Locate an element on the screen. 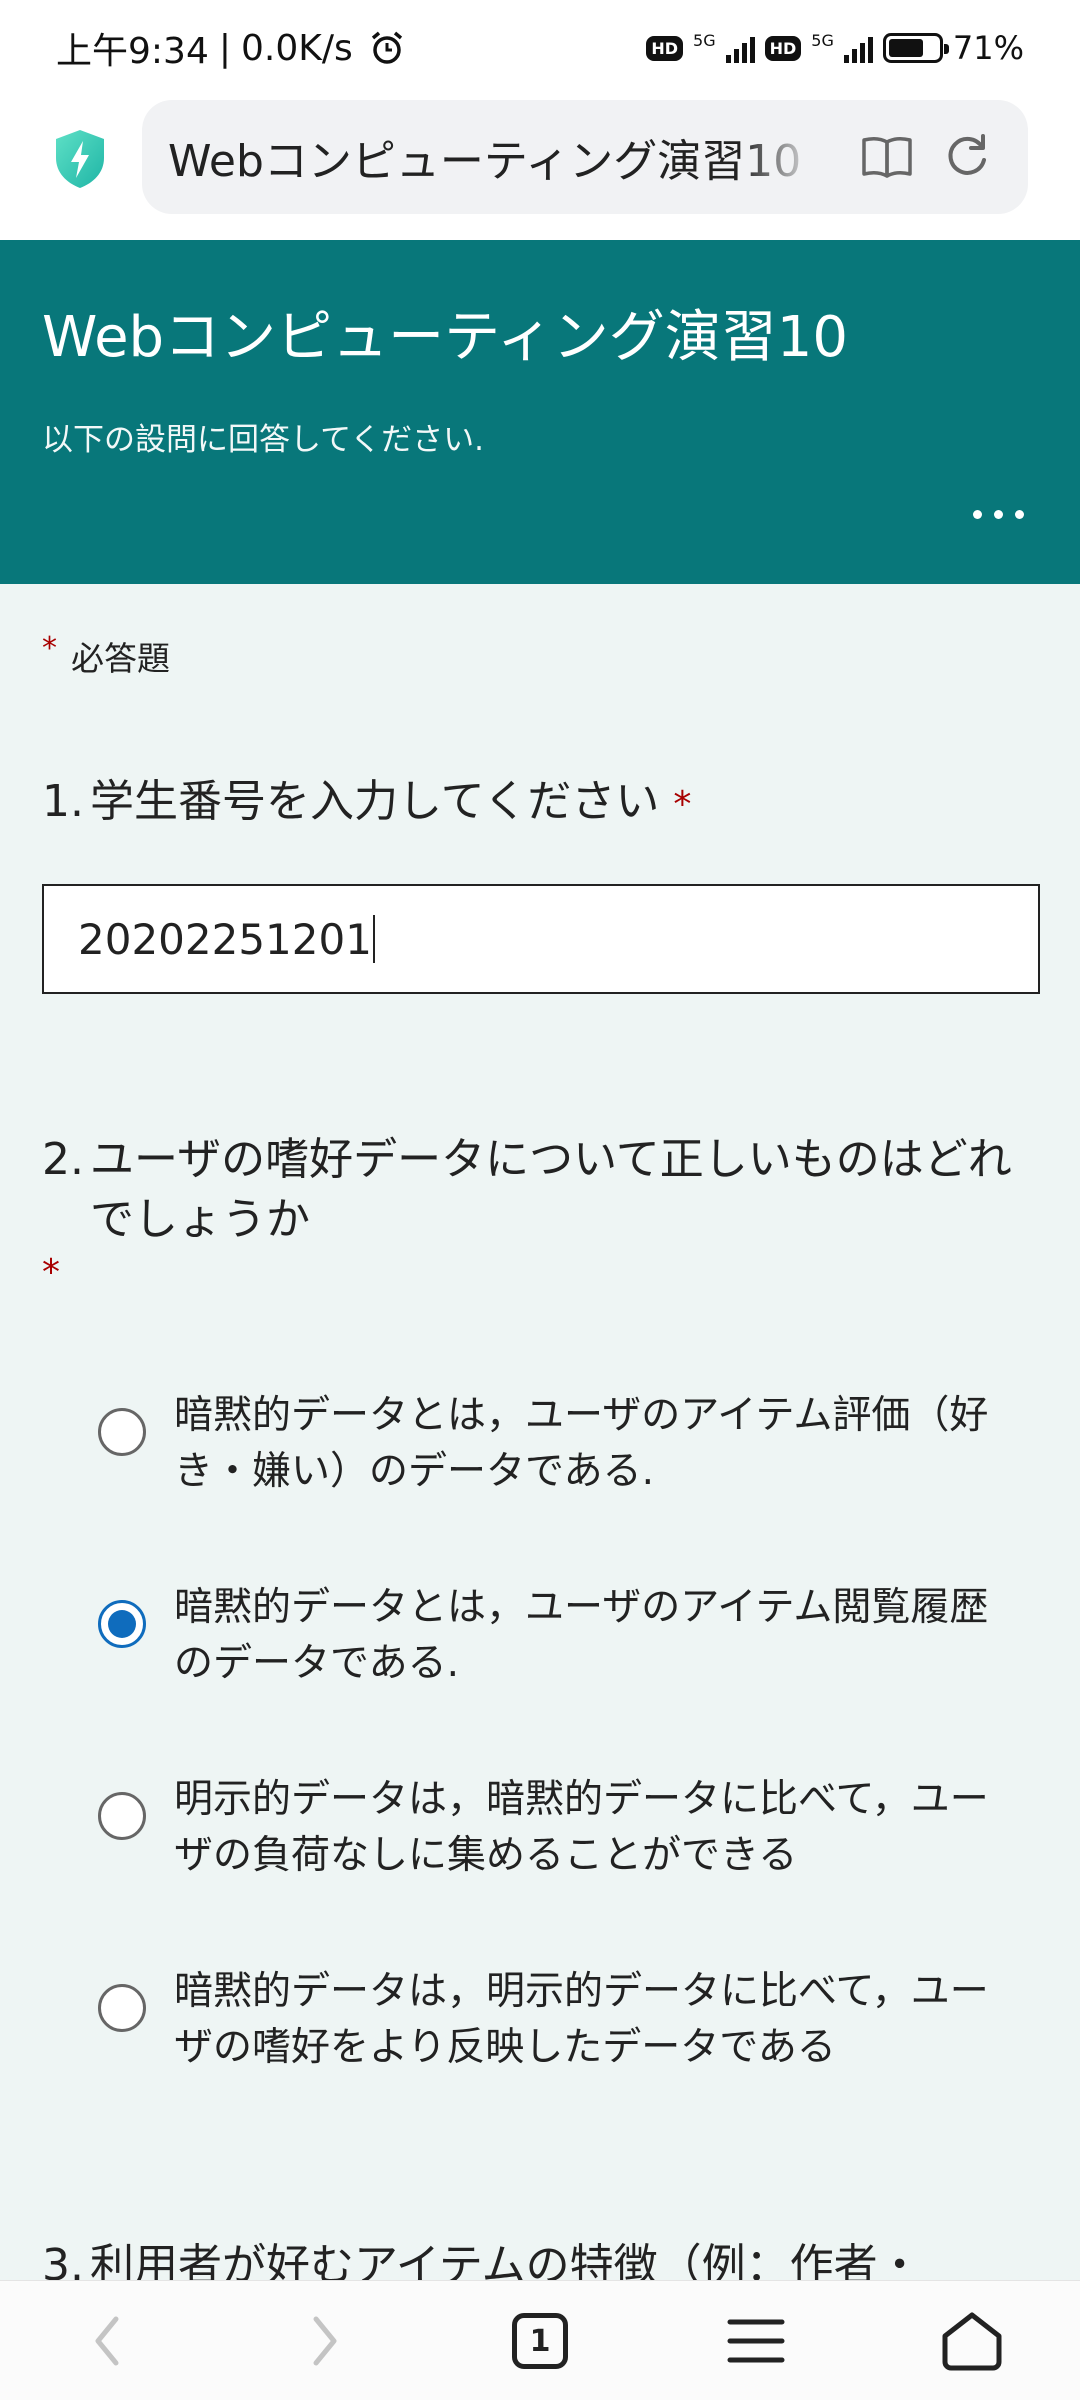 The width and height of the screenshot is (1080, 2400). radio-option-label: 明示的データは，暗黙的データに比べて，ユーザの負荷なしに集めることができる is located at coordinates (586, 1828).